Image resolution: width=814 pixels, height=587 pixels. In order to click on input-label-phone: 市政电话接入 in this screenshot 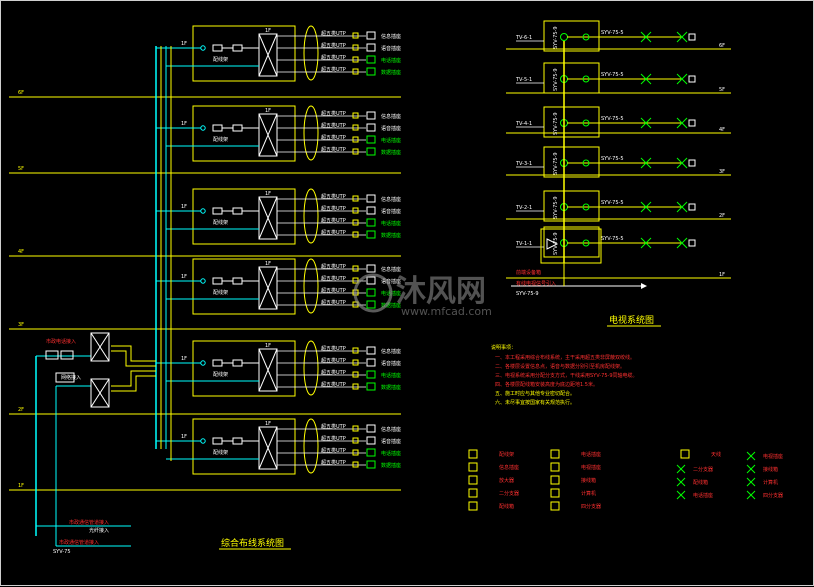, I will do `click(61, 341)`.